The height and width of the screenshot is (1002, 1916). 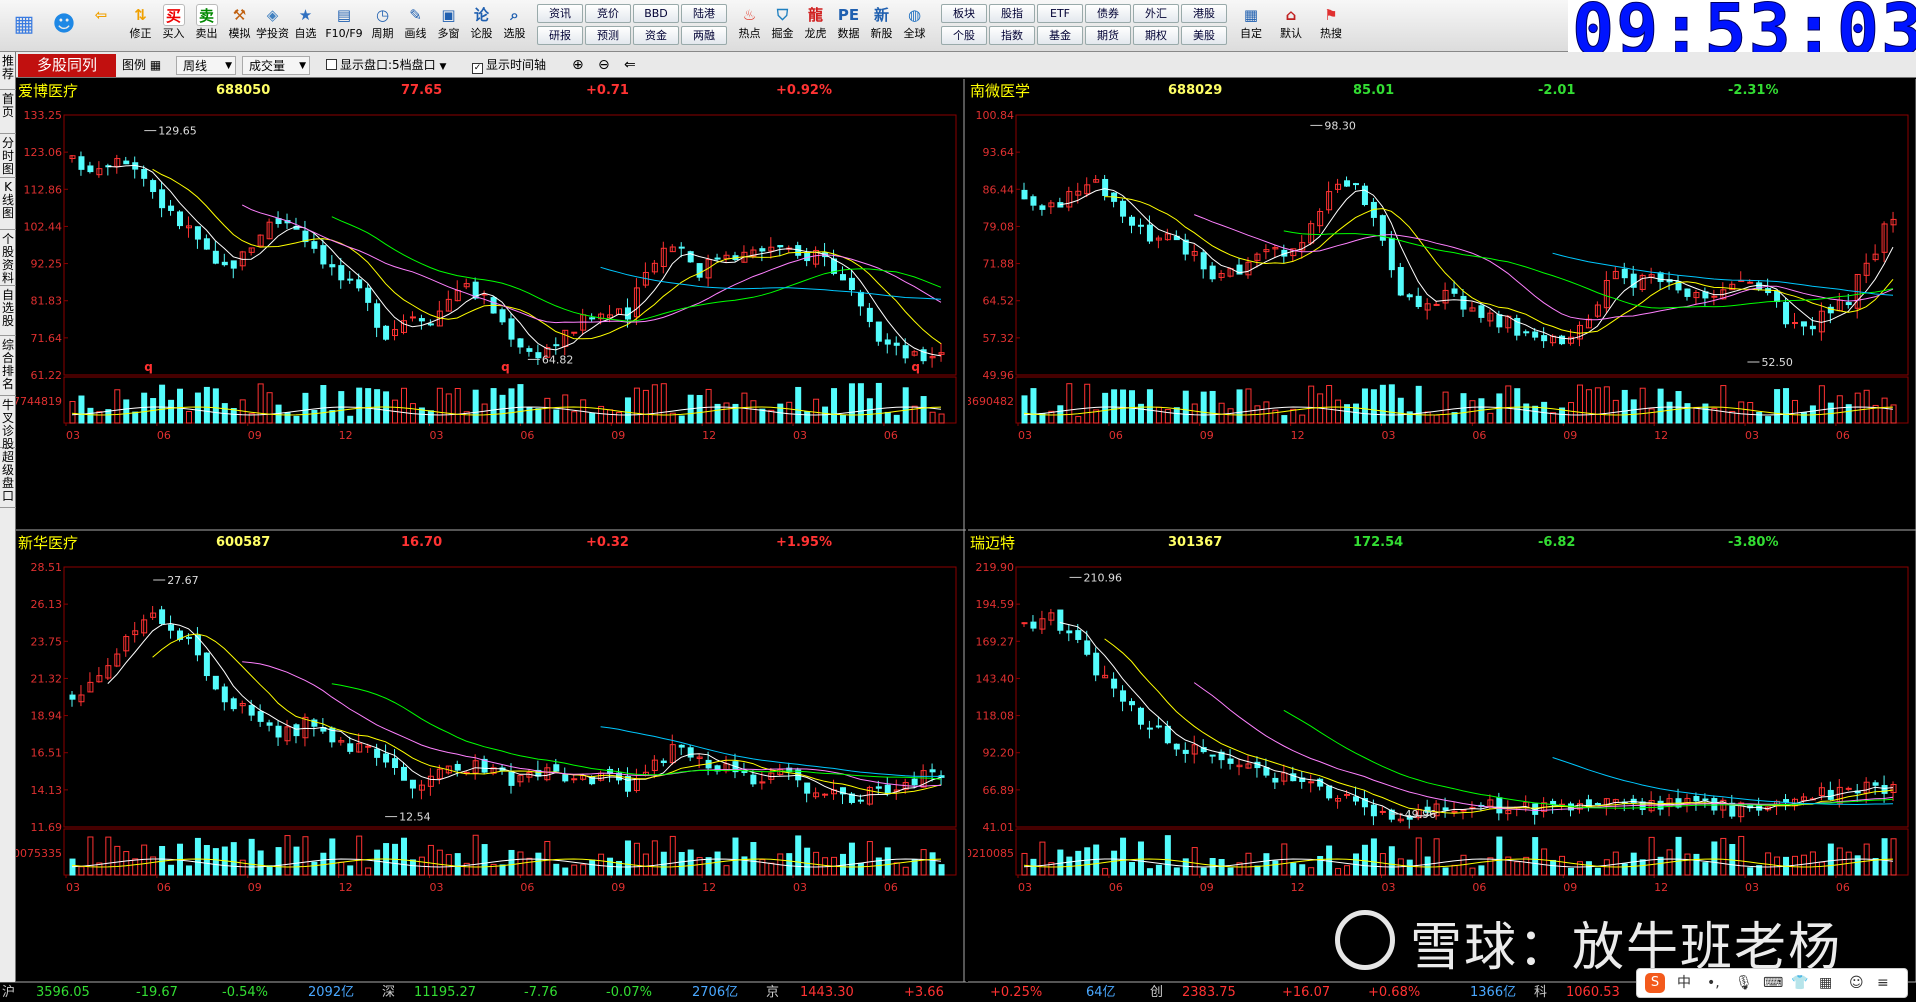 What do you see at coordinates (1713, 983) in the screenshot?
I see `punct-icon: •,` at bounding box center [1713, 983].